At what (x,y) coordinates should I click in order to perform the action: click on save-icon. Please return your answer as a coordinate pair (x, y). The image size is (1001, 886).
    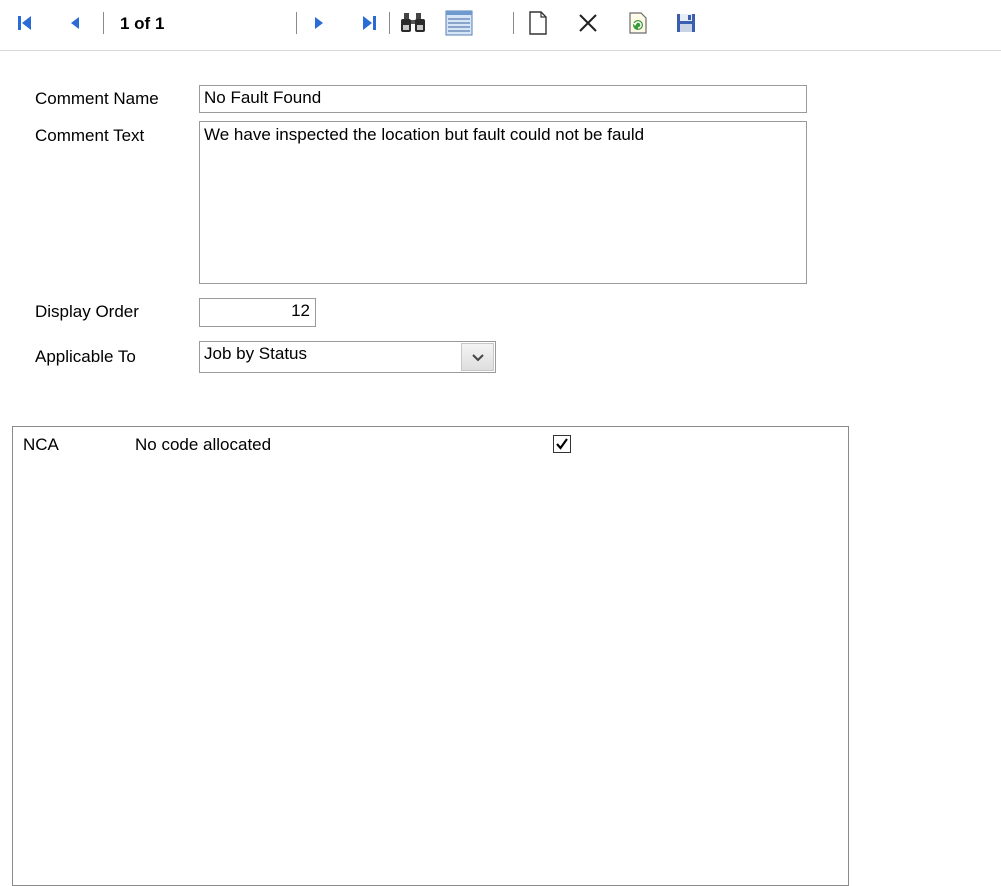
    Looking at the image, I should click on (686, 23).